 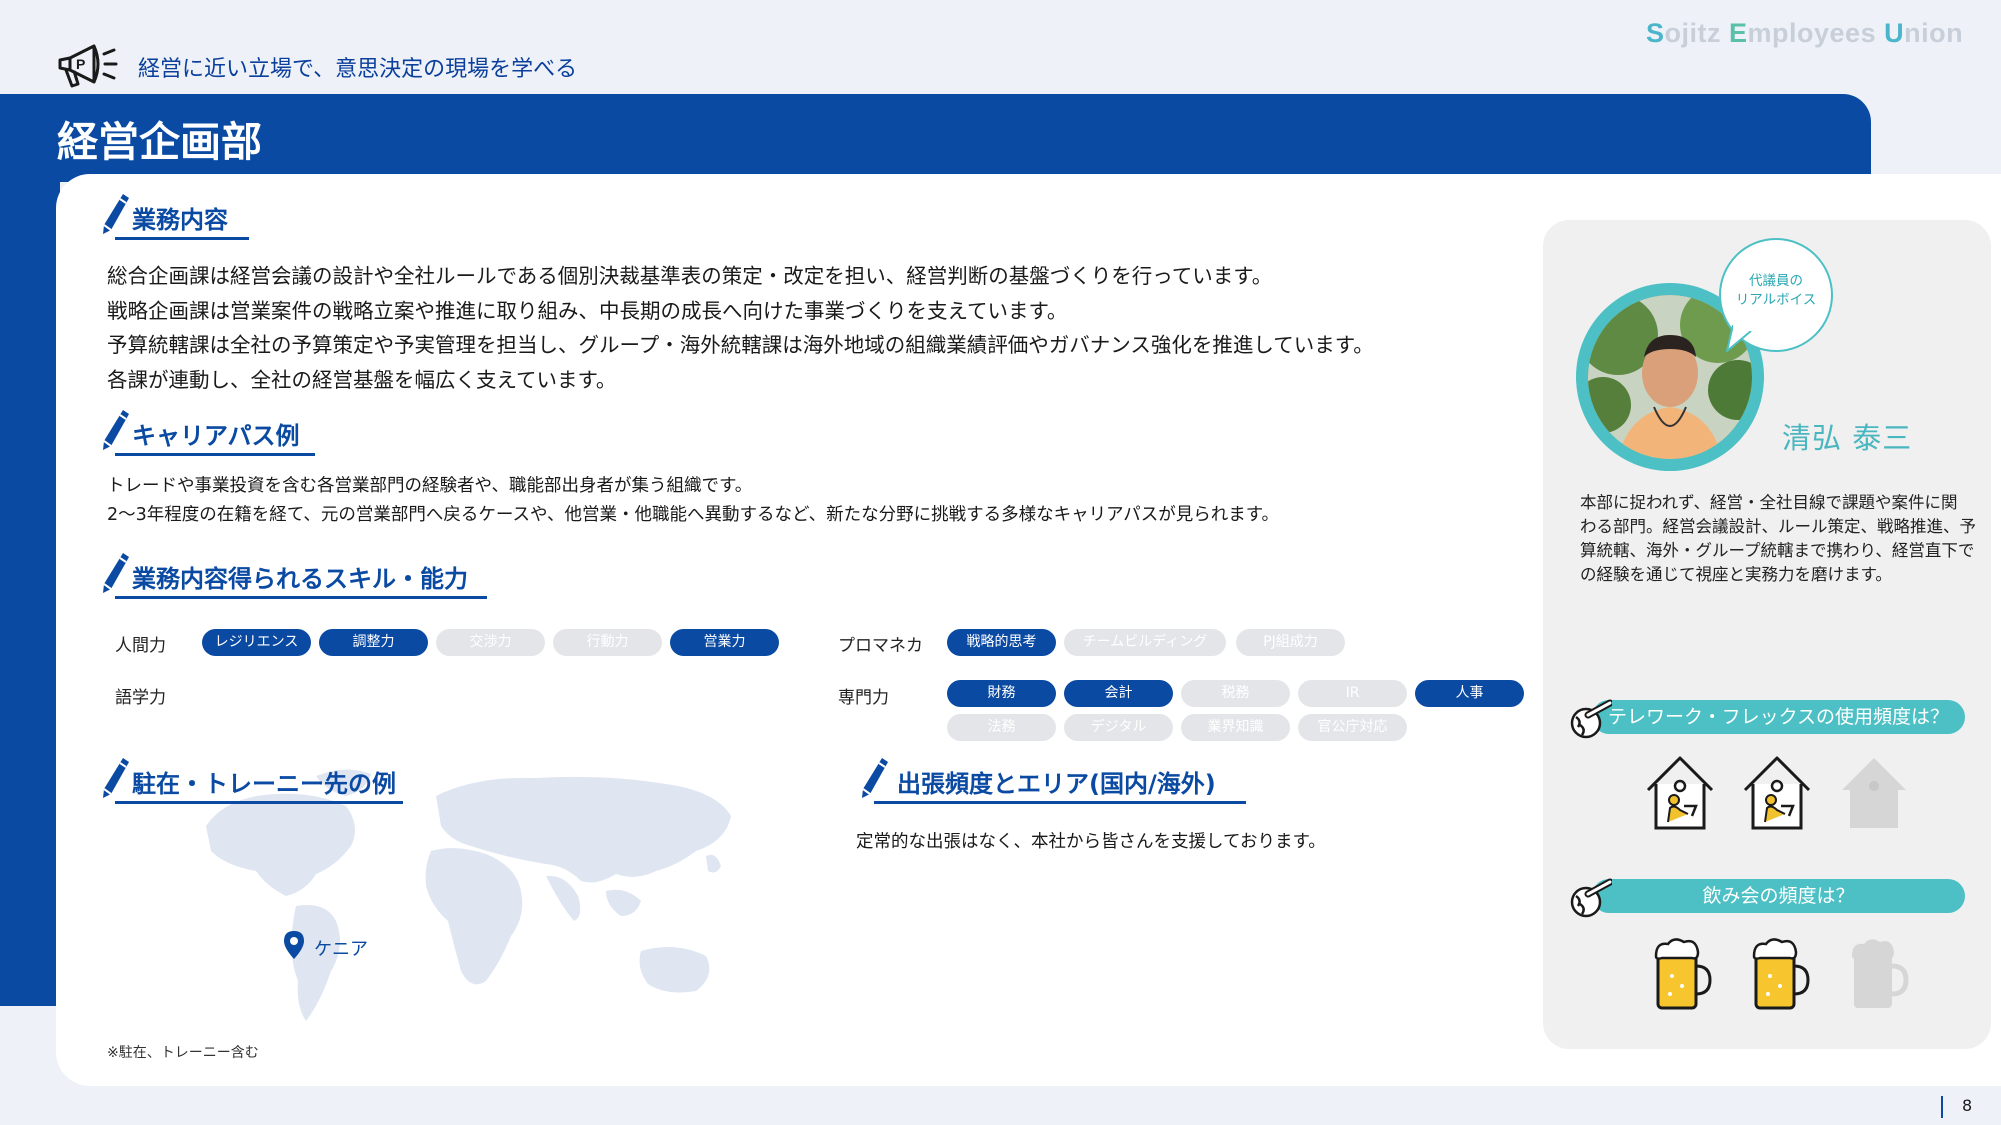 I want to click on section-title: 駐在・トレーニー先の例, so click(x=264, y=784).